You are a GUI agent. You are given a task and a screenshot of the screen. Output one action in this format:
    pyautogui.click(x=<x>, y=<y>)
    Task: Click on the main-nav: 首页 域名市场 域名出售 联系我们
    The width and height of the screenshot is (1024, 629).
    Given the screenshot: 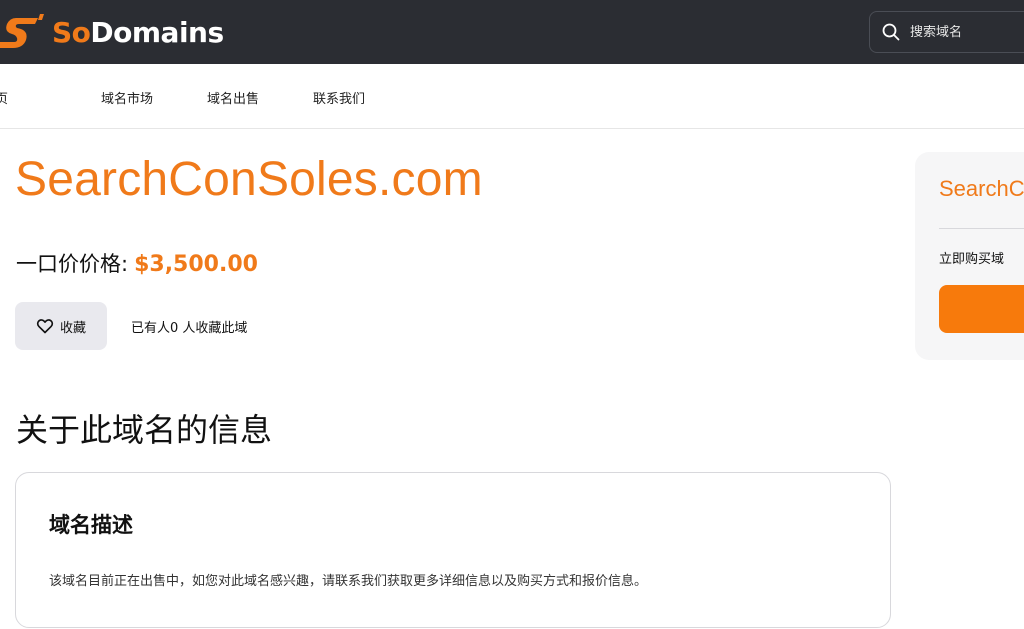 What is the action you would take?
    pyautogui.click(x=512, y=96)
    